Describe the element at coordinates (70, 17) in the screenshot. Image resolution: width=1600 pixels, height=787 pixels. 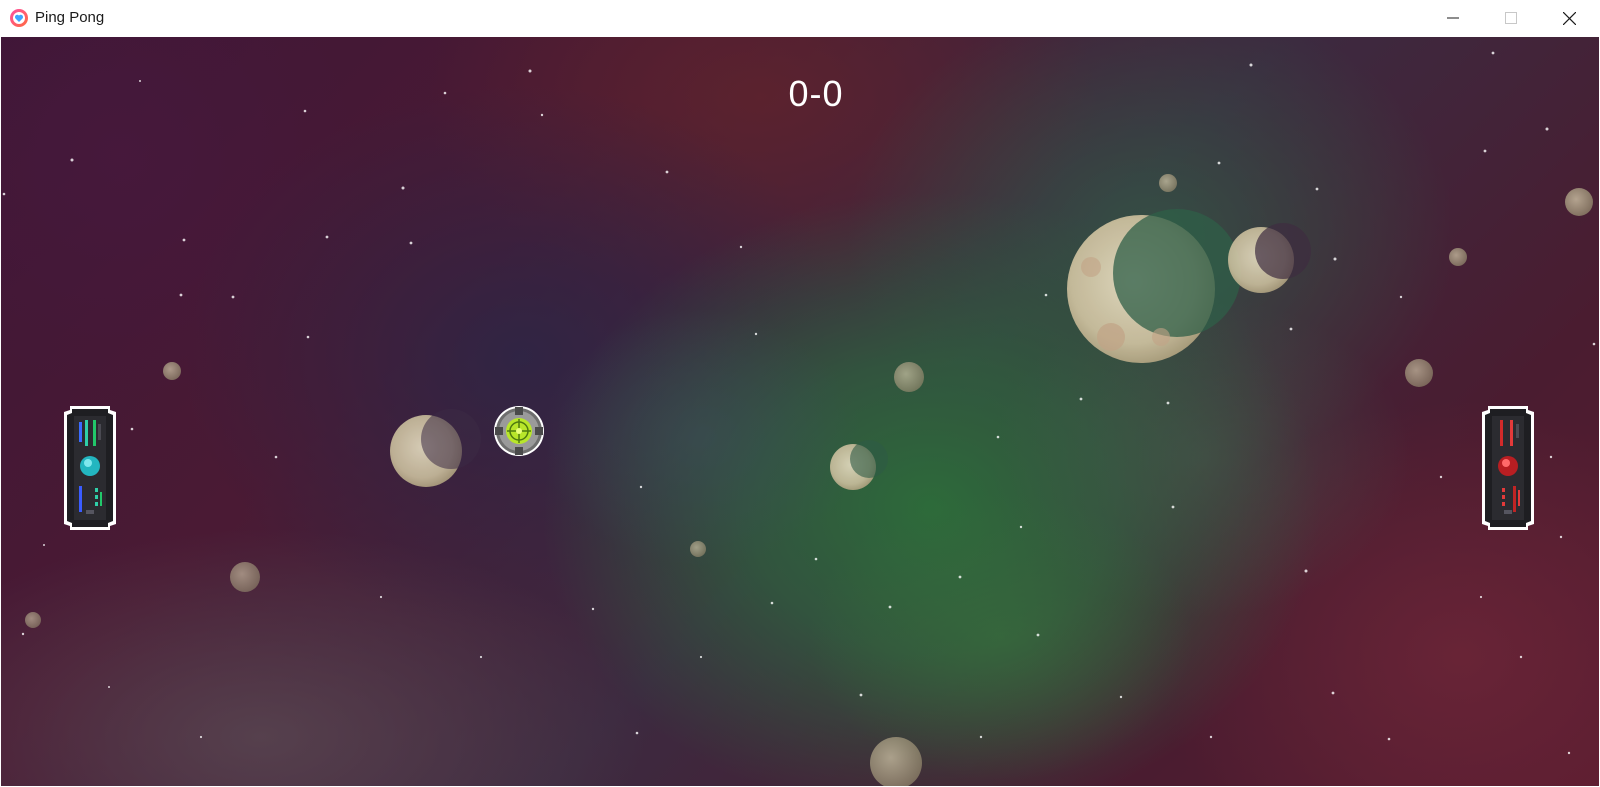
I see `window-title: Ping Pong` at that location.